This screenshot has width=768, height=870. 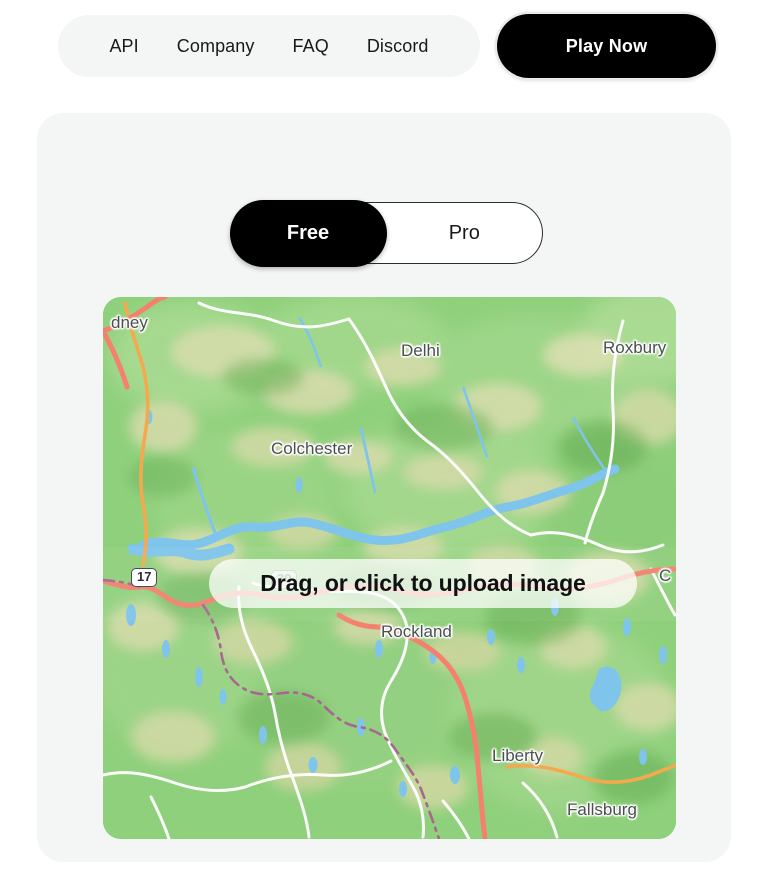 What do you see at coordinates (308, 233) in the screenshot?
I see `plan-toggle-option-free: Free` at bounding box center [308, 233].